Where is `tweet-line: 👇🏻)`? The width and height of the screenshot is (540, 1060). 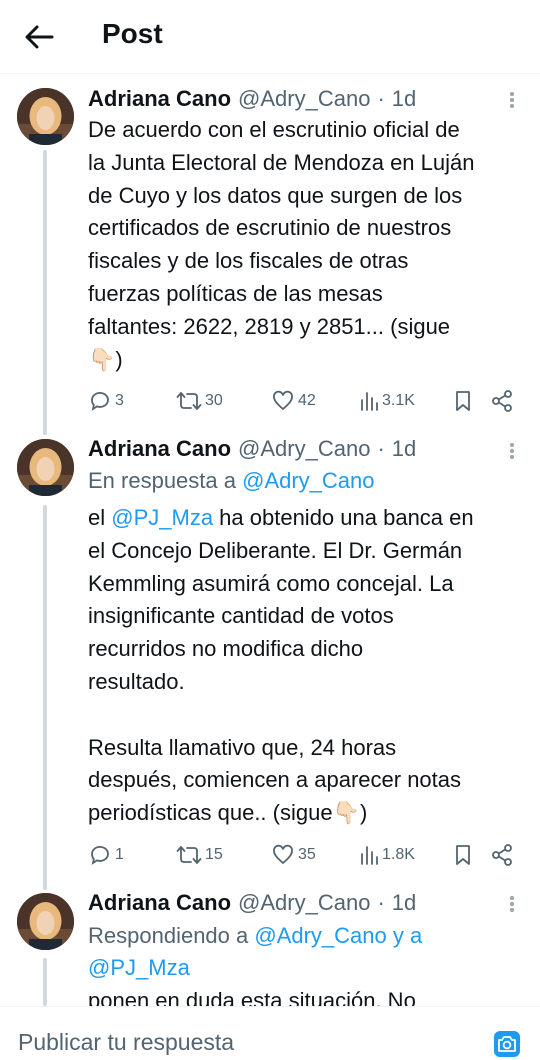 tweet-line: 👇🏻) is located at coordinates (105, 359).